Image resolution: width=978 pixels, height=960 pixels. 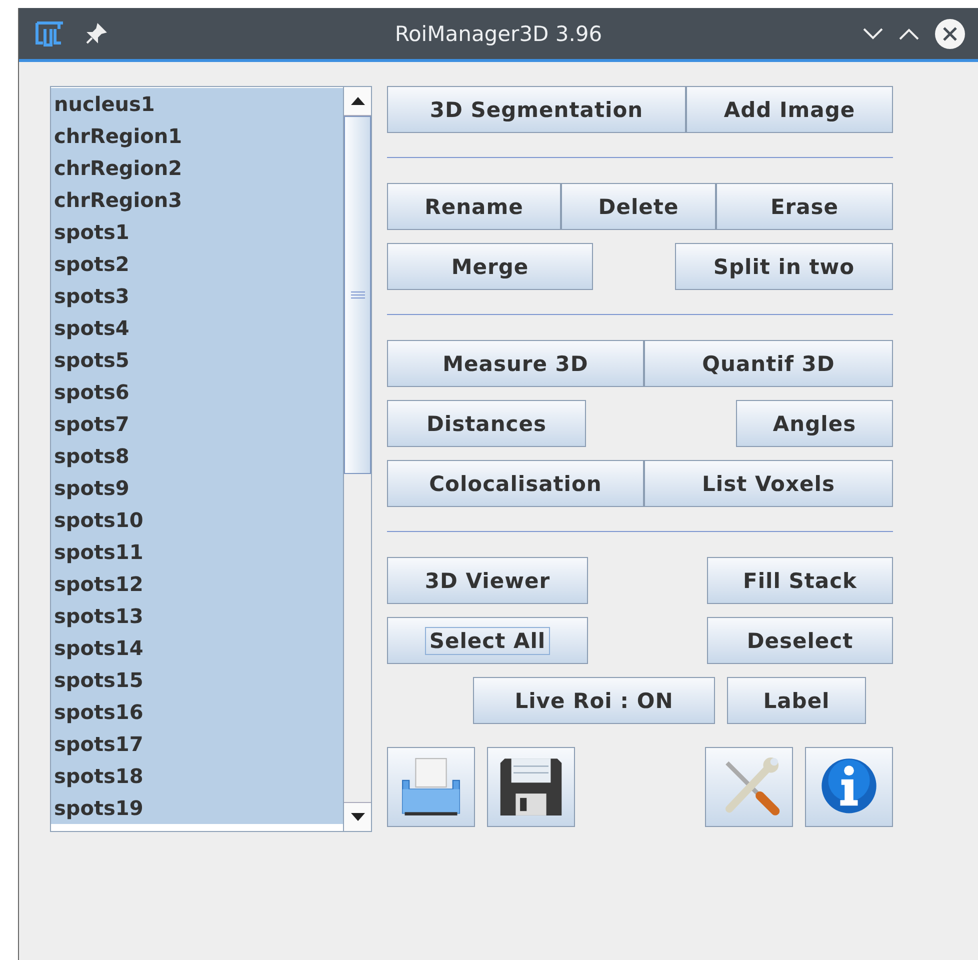 What do you see at coordinates (197, 616) in the screenshot?
I see `list-item: spots13` at bounding box center [197, 616].